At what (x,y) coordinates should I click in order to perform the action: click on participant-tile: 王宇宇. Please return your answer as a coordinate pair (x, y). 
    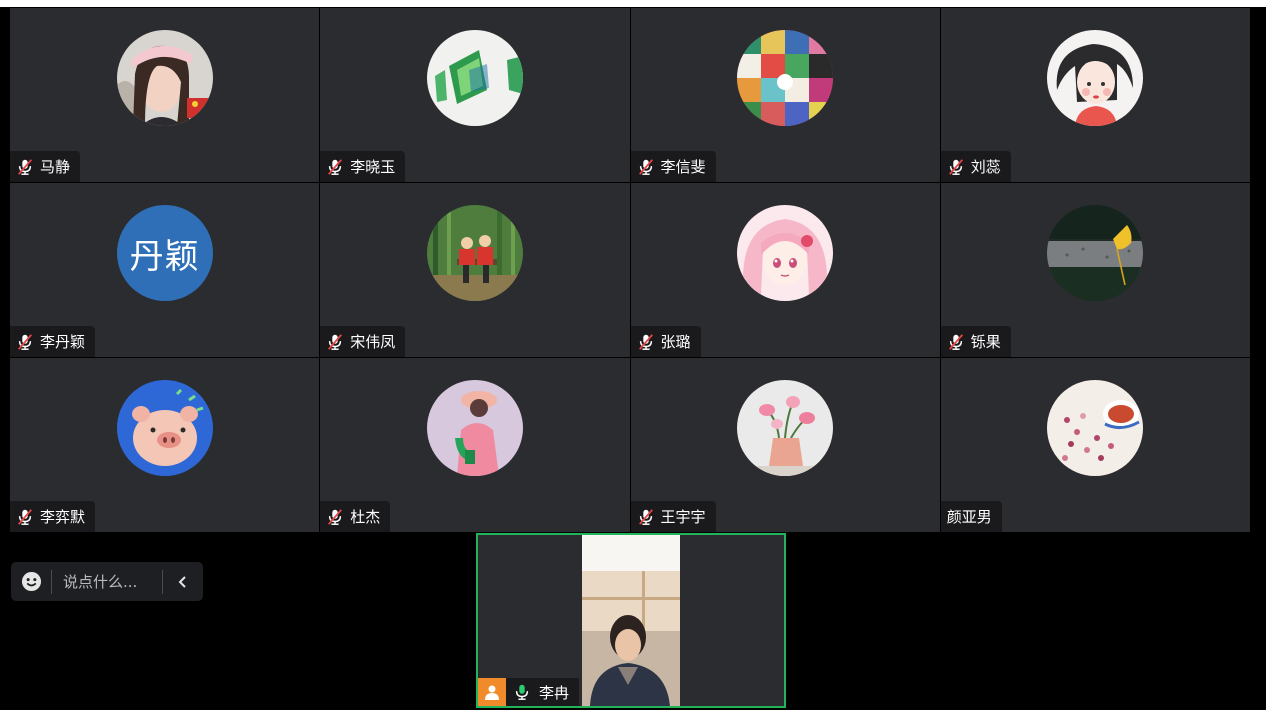
    Looking at the image, I should click on (785, 445).